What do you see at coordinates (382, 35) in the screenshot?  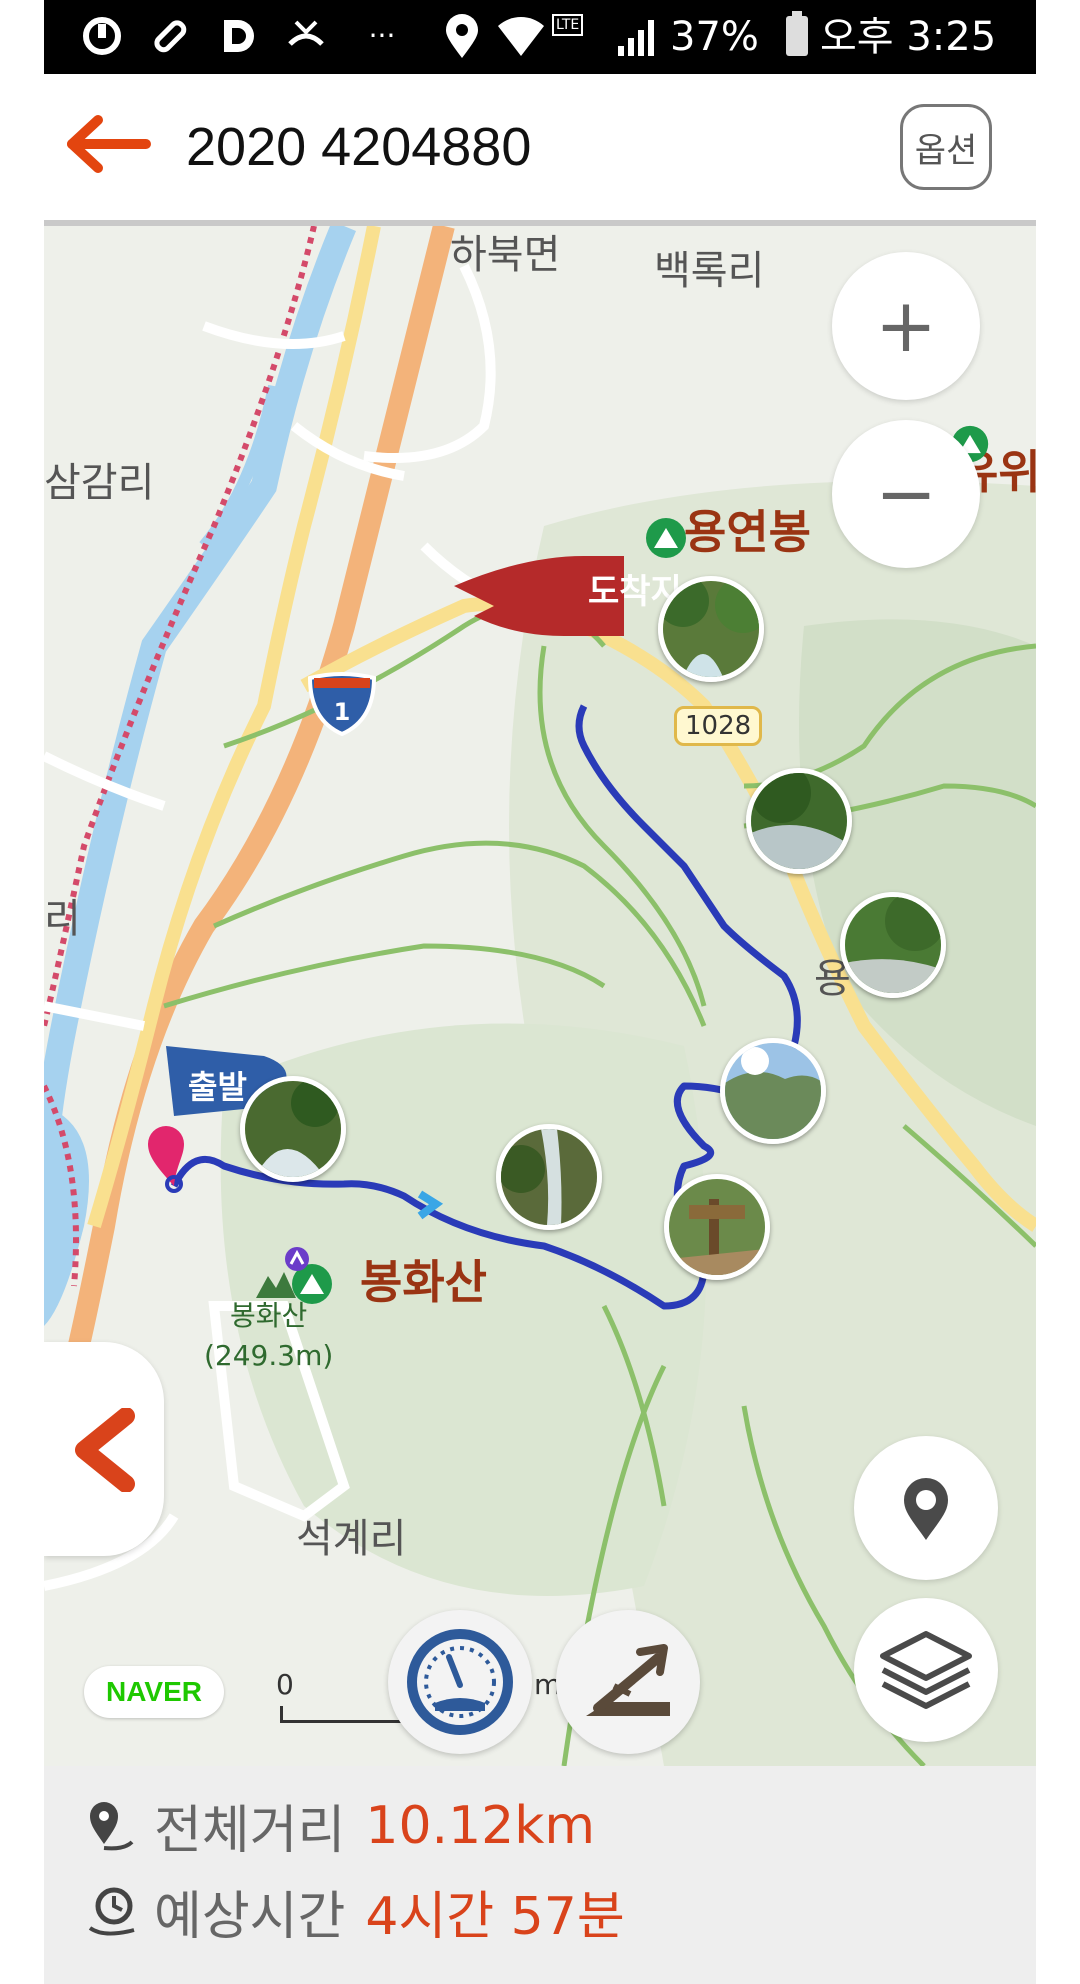 I see `more-notifications-icon: ···` at bounding box center [382, 35].